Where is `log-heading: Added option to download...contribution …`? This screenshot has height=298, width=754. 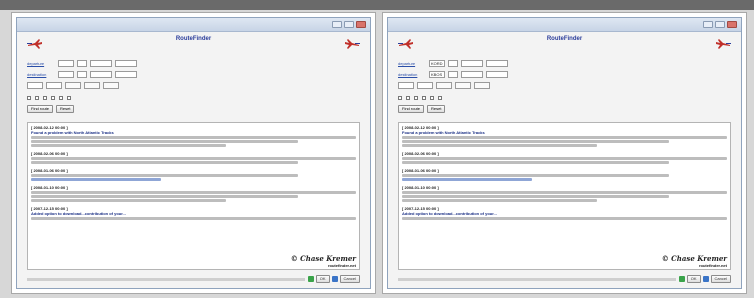
log-heading: Added option to download...contribution … is located at coordinates (78, 213).